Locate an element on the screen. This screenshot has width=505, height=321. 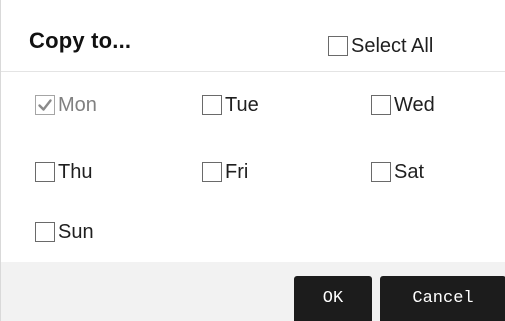
day-label-thu: Thu is located at coordinates (75, 172).